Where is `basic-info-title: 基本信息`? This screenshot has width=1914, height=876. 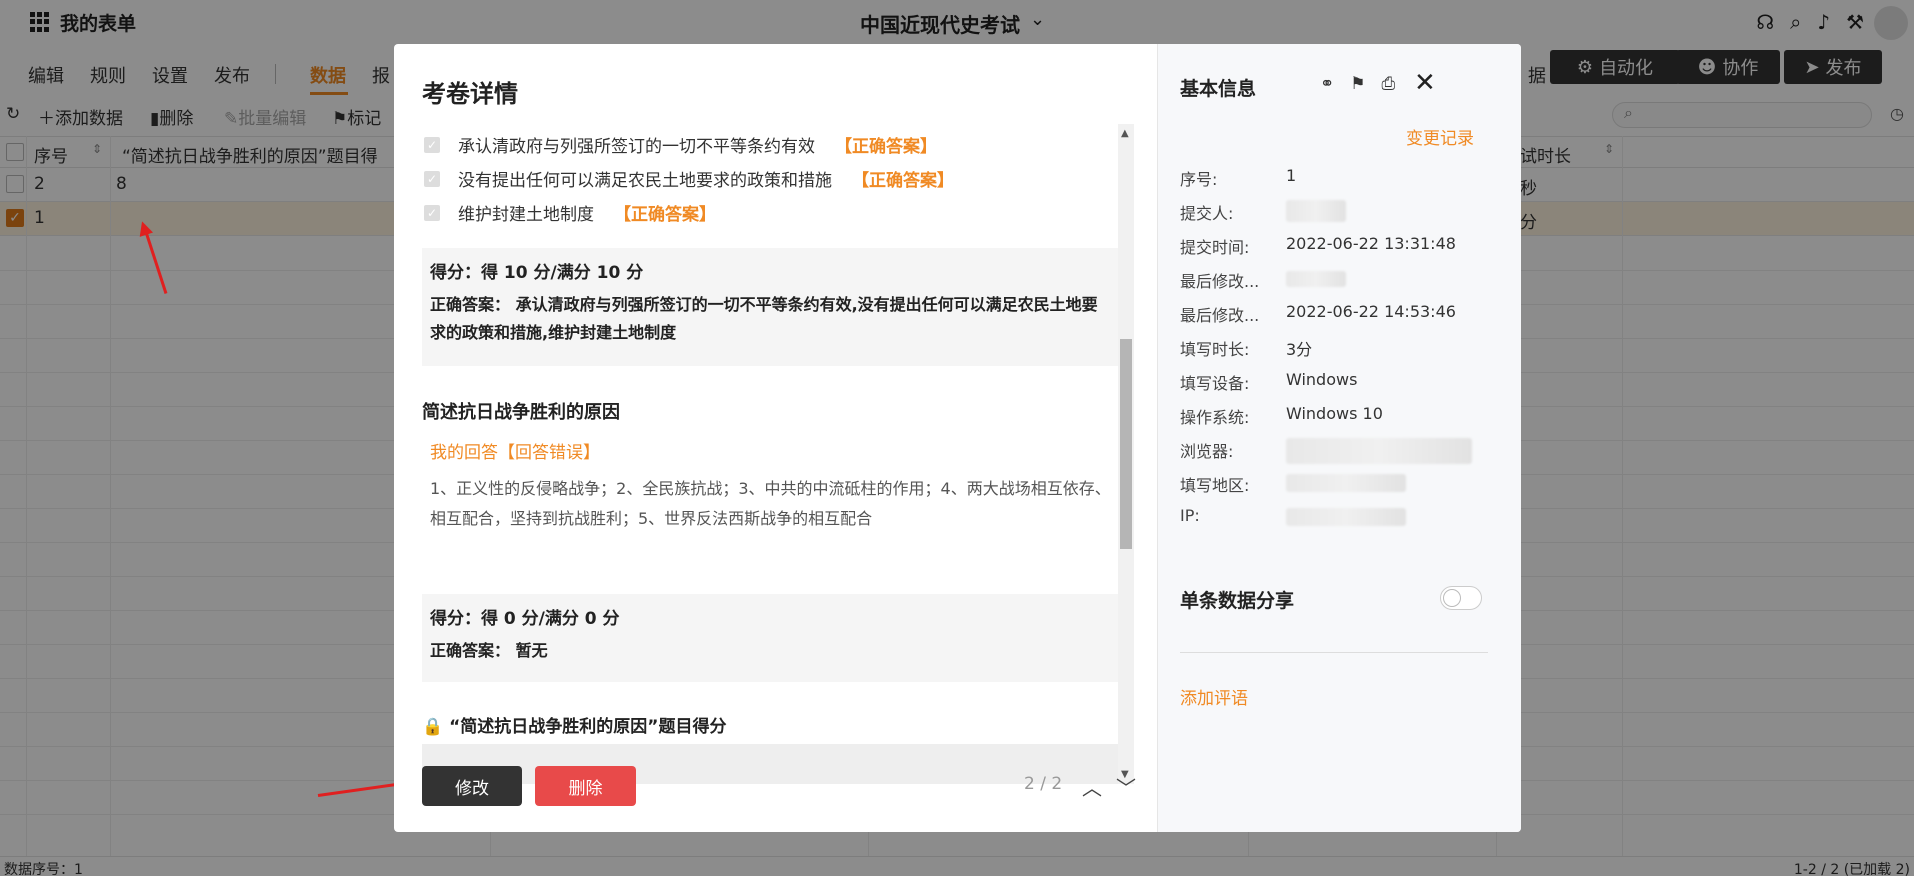
basic-info-title: 基本信息 is located at coordinates (1218, 89).